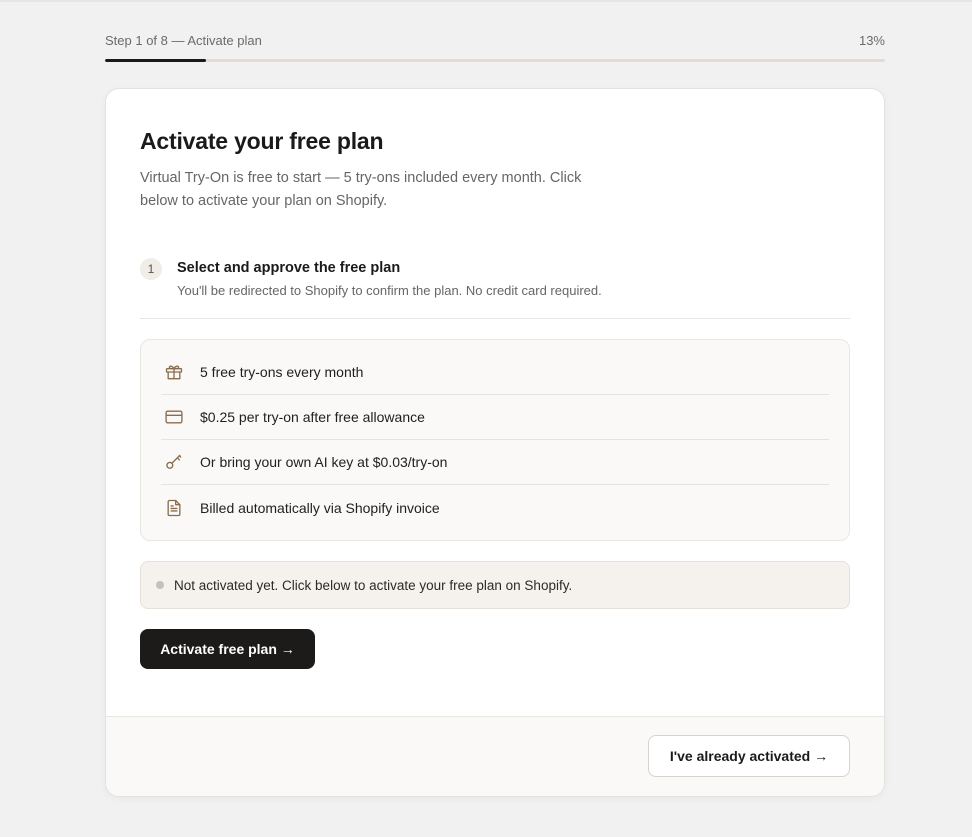 The image size is (972, 837). Describe the element at coordinates (262, 141) in the screenshot. I see `page-title: Activate your free plan` at that location.